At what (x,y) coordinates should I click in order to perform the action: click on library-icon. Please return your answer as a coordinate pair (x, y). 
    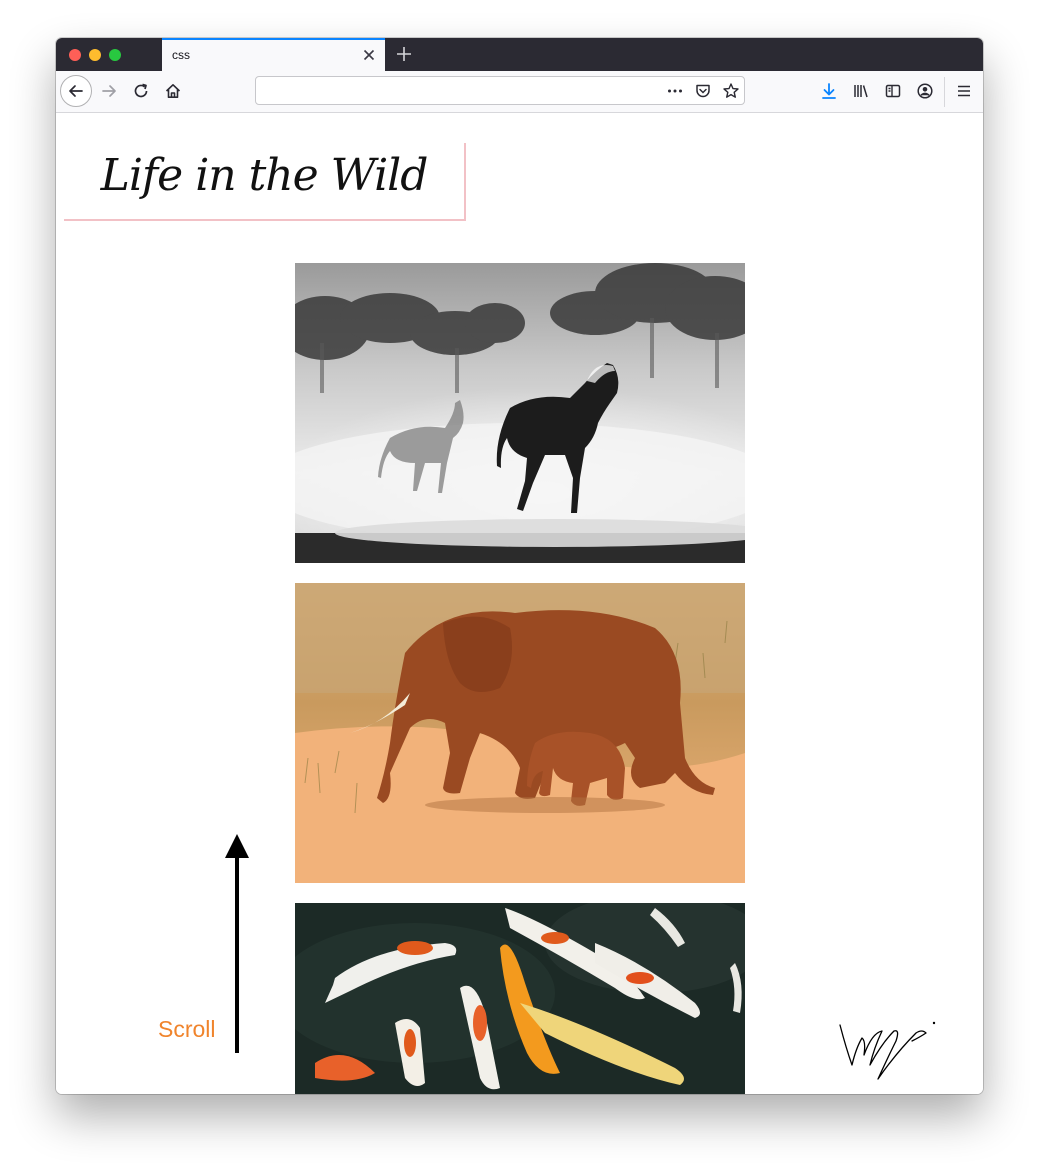
    Looking at the image, I should click on (861, 91).